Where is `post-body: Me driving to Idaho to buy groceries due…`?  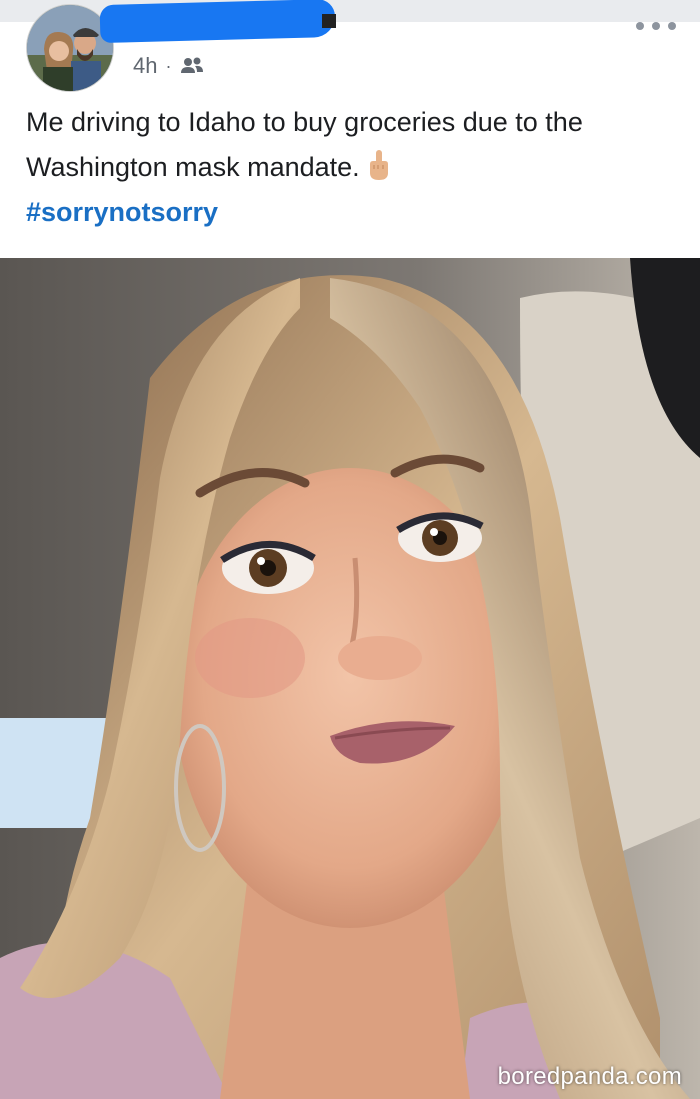
post-body: Me driving to Idaho to buy groceries due… is located at coordinates (304, 144).